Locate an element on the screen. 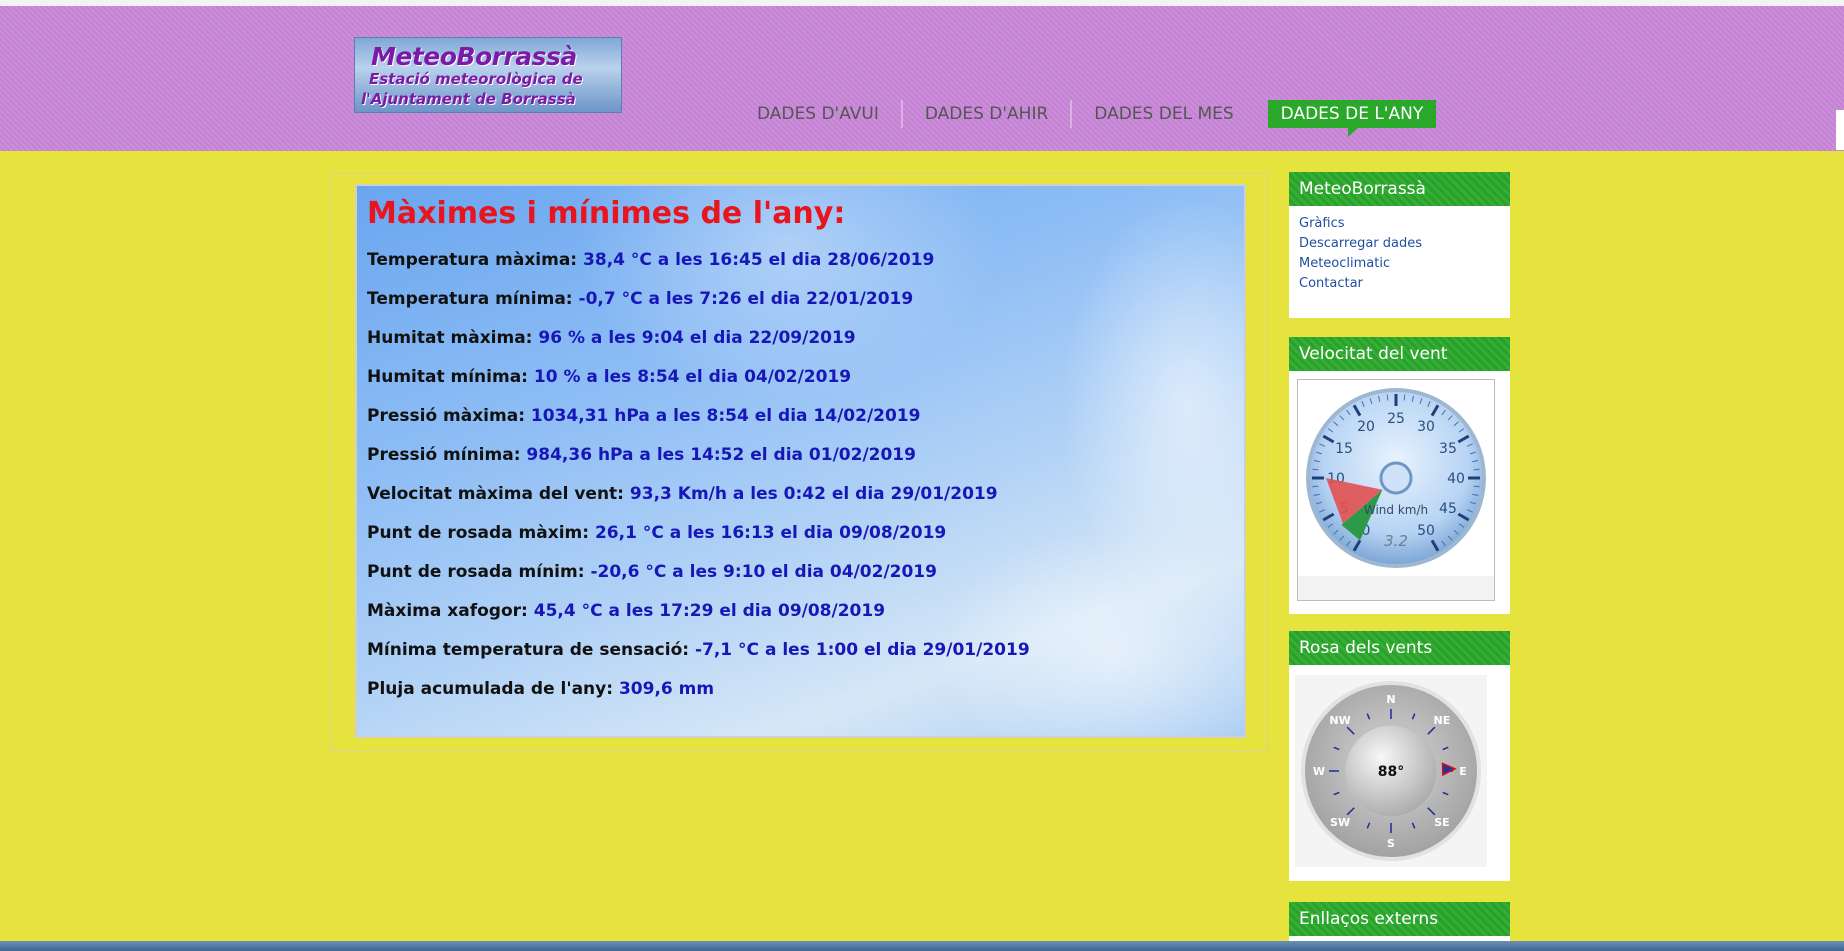 This screenshot has width=1844, height=951. row-value: 45,4 °C a les 17:29 el dia 09/08/2019 is located at coordinates (709, 611).